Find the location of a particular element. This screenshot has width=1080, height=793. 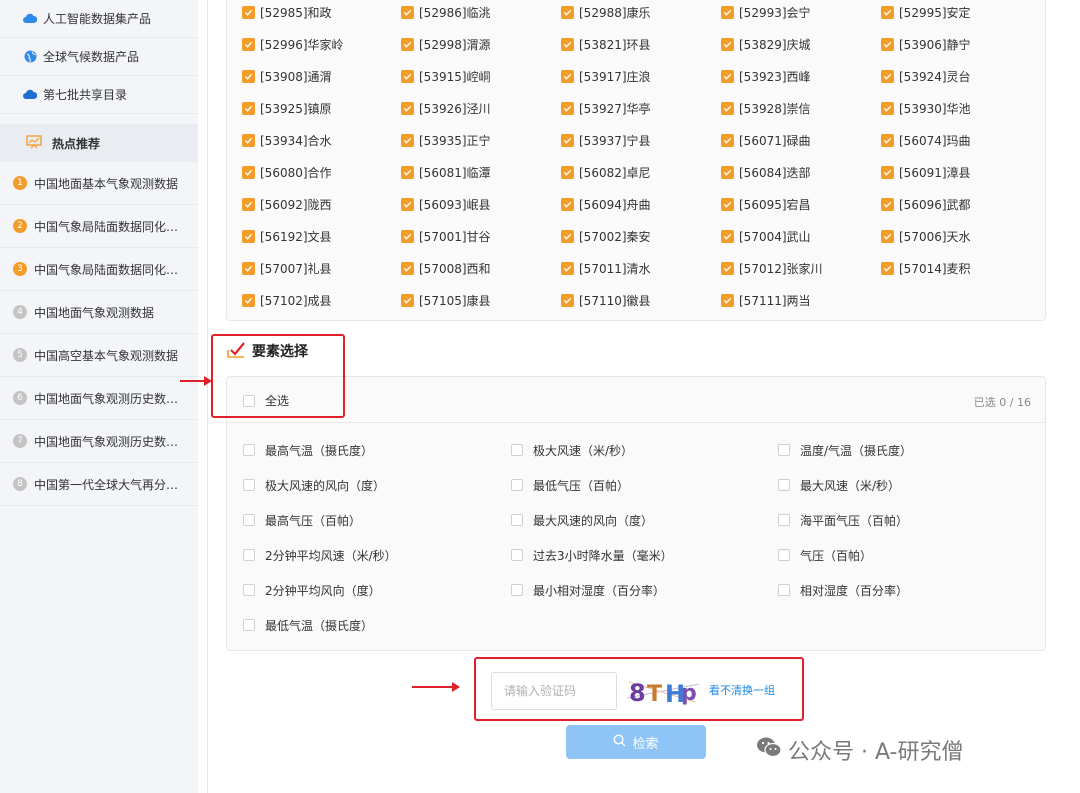

element-checkbox: 2分钟平均风向（度） is located at coordinates (312, 590).